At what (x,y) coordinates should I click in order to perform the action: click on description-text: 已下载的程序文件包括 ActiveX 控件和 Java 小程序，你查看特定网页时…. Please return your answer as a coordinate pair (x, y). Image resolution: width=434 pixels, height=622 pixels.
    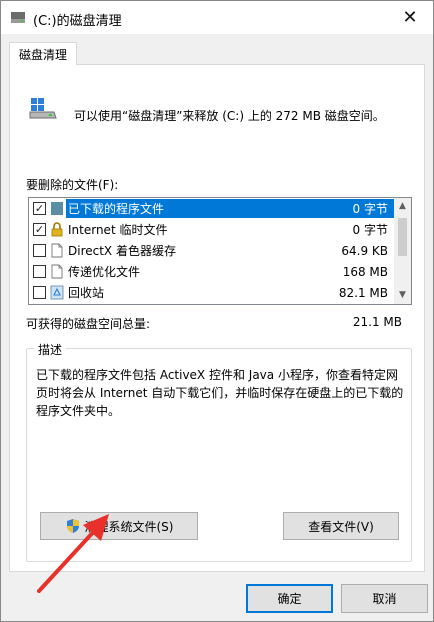
    Looking at the image, I should click on (220, 393).